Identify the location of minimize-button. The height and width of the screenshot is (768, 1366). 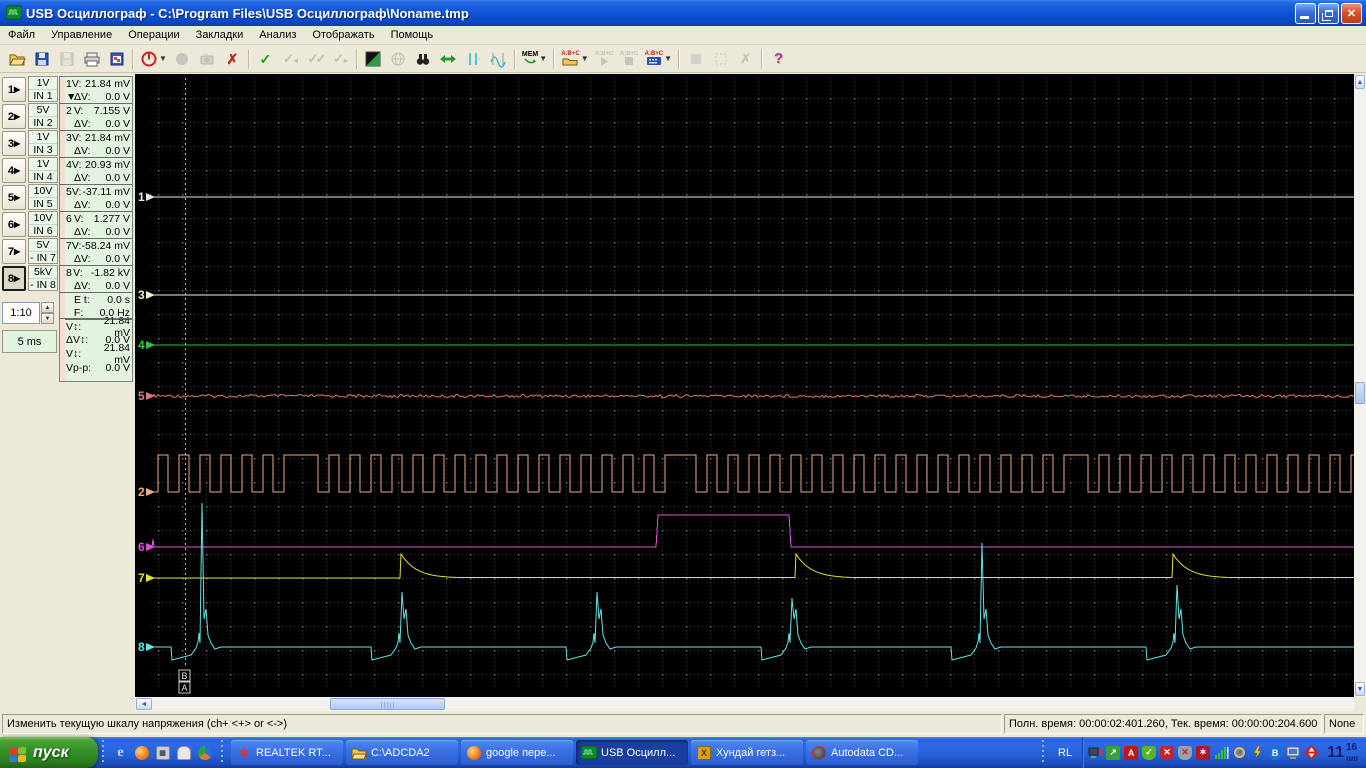
(1305, 13).